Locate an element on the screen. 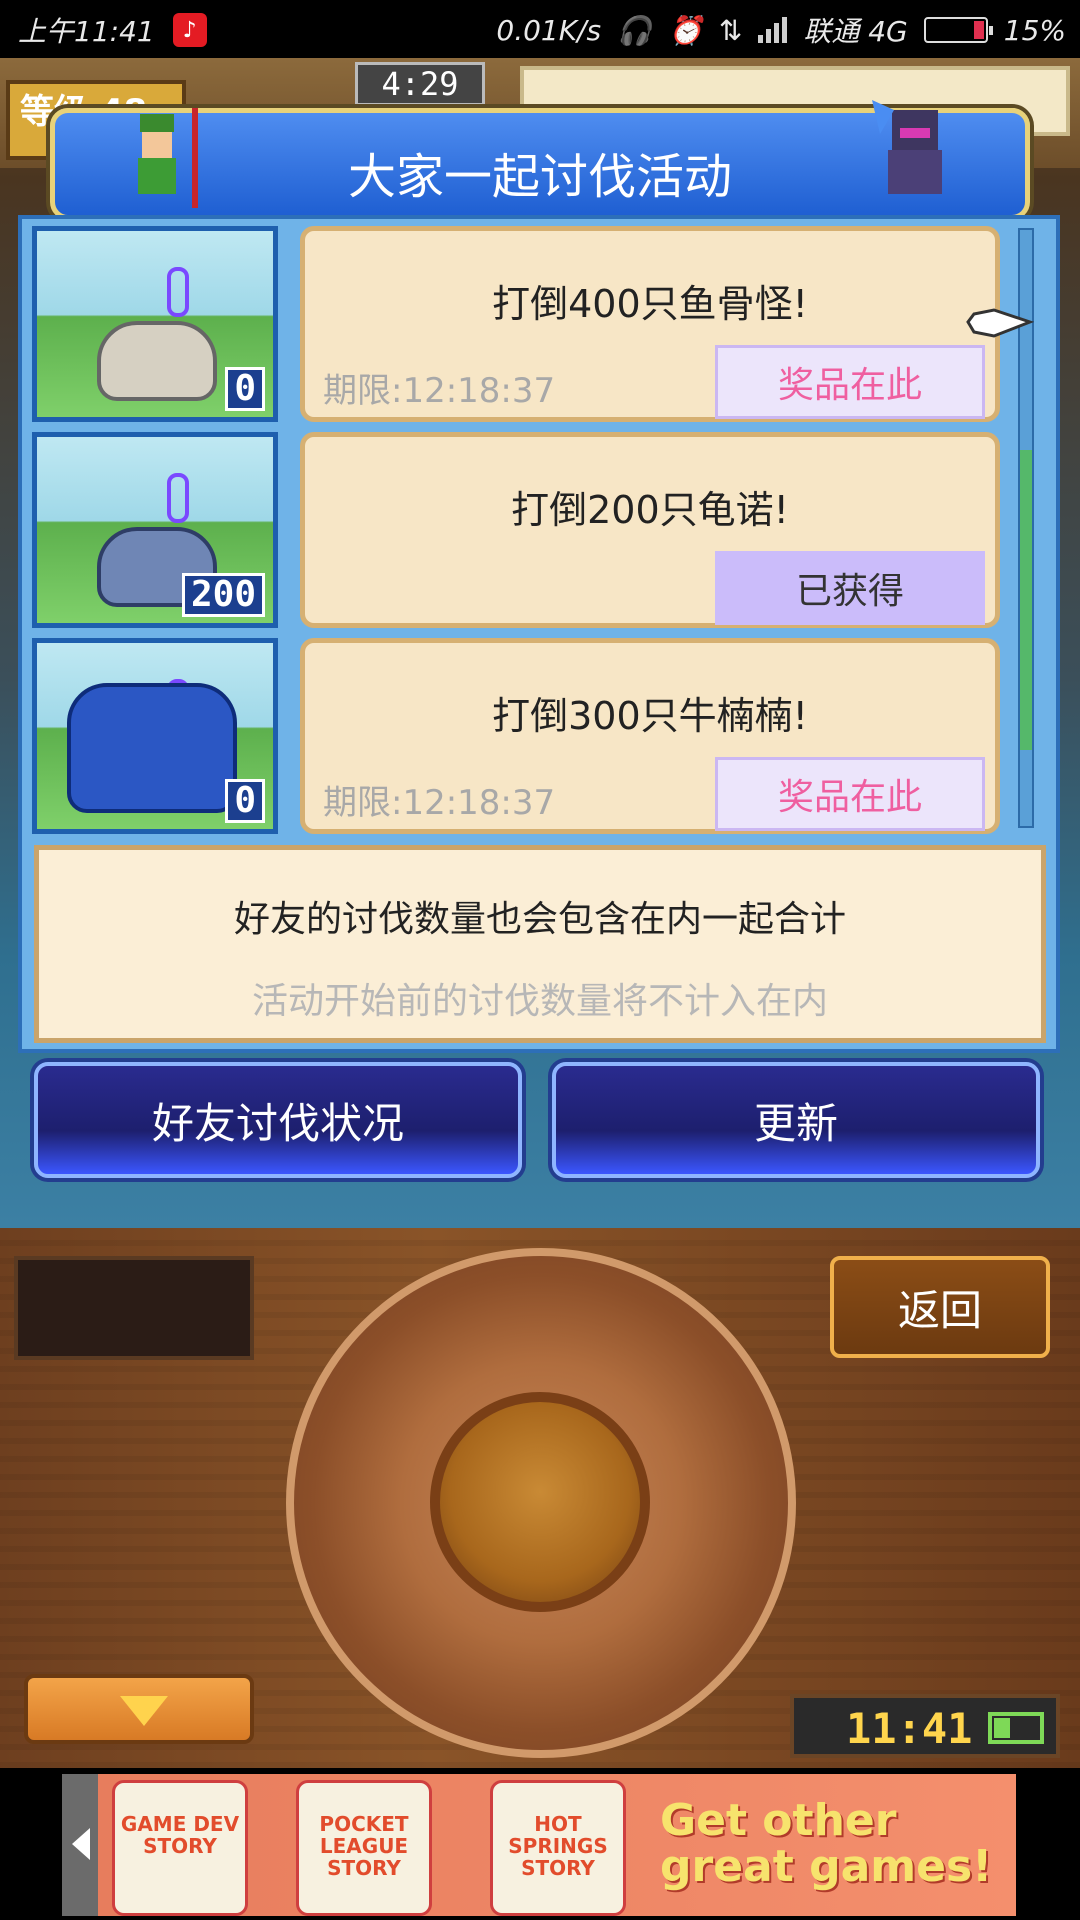  netease-music-icon: ♪ is located at coordinates (189, 30).